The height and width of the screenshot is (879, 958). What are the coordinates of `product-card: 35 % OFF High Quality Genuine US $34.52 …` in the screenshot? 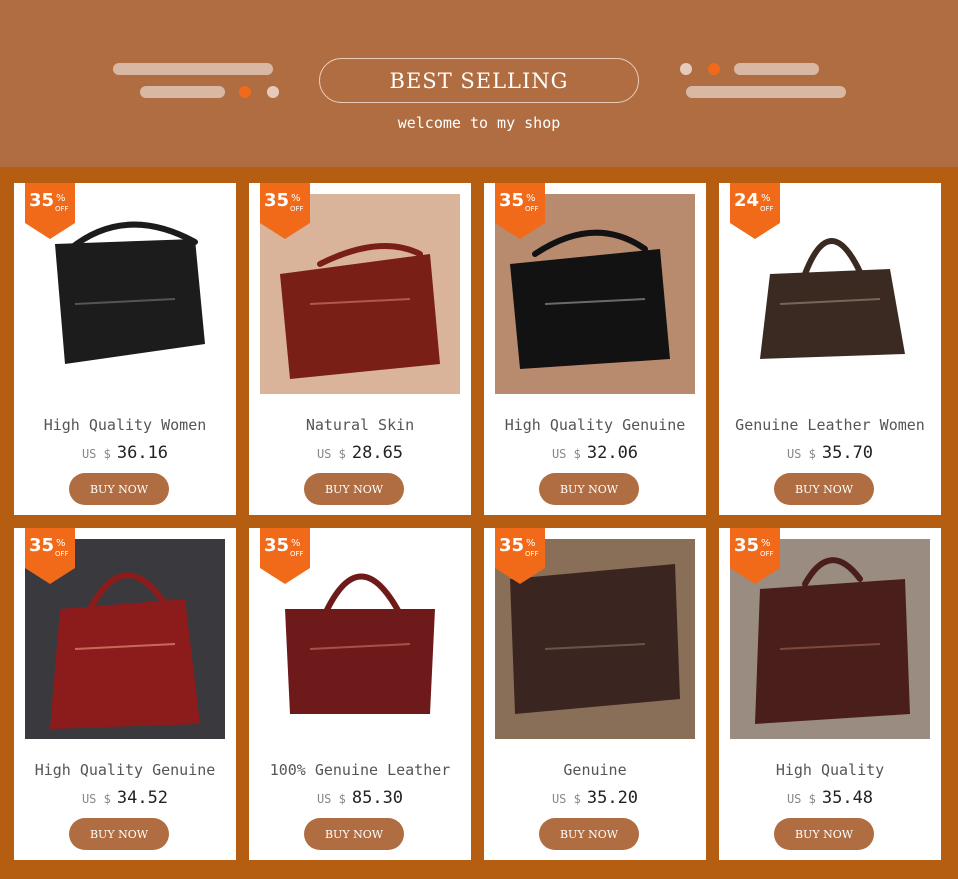 It's located at (125, 694).